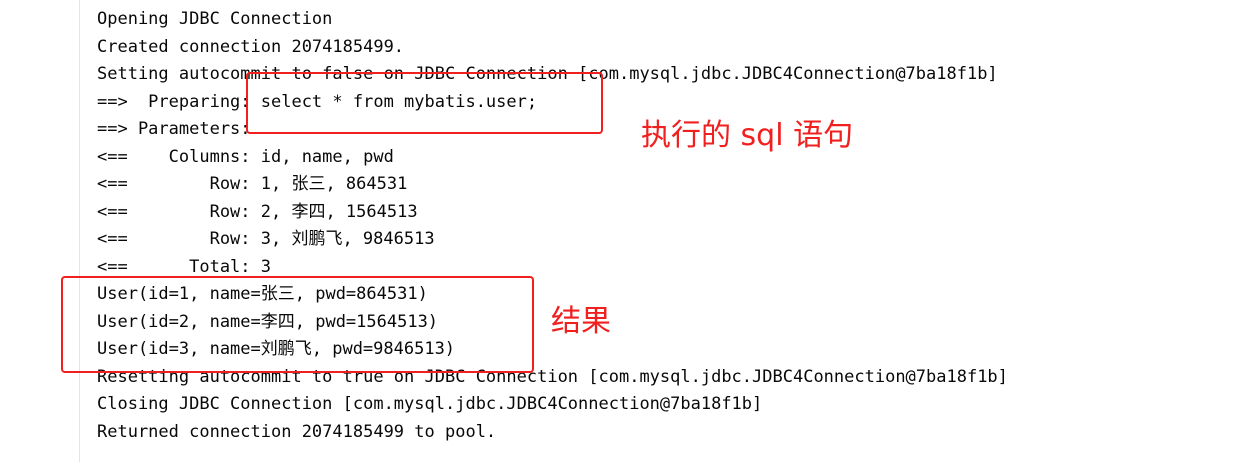 Image resolution: width=1245 pixels, height=462 pixels. What do you see at coordinates (297, 431) in the screenshot?
I see `log-line-returned: Returned connection 2074185499 to pool.` at bounding box center [297, 431].